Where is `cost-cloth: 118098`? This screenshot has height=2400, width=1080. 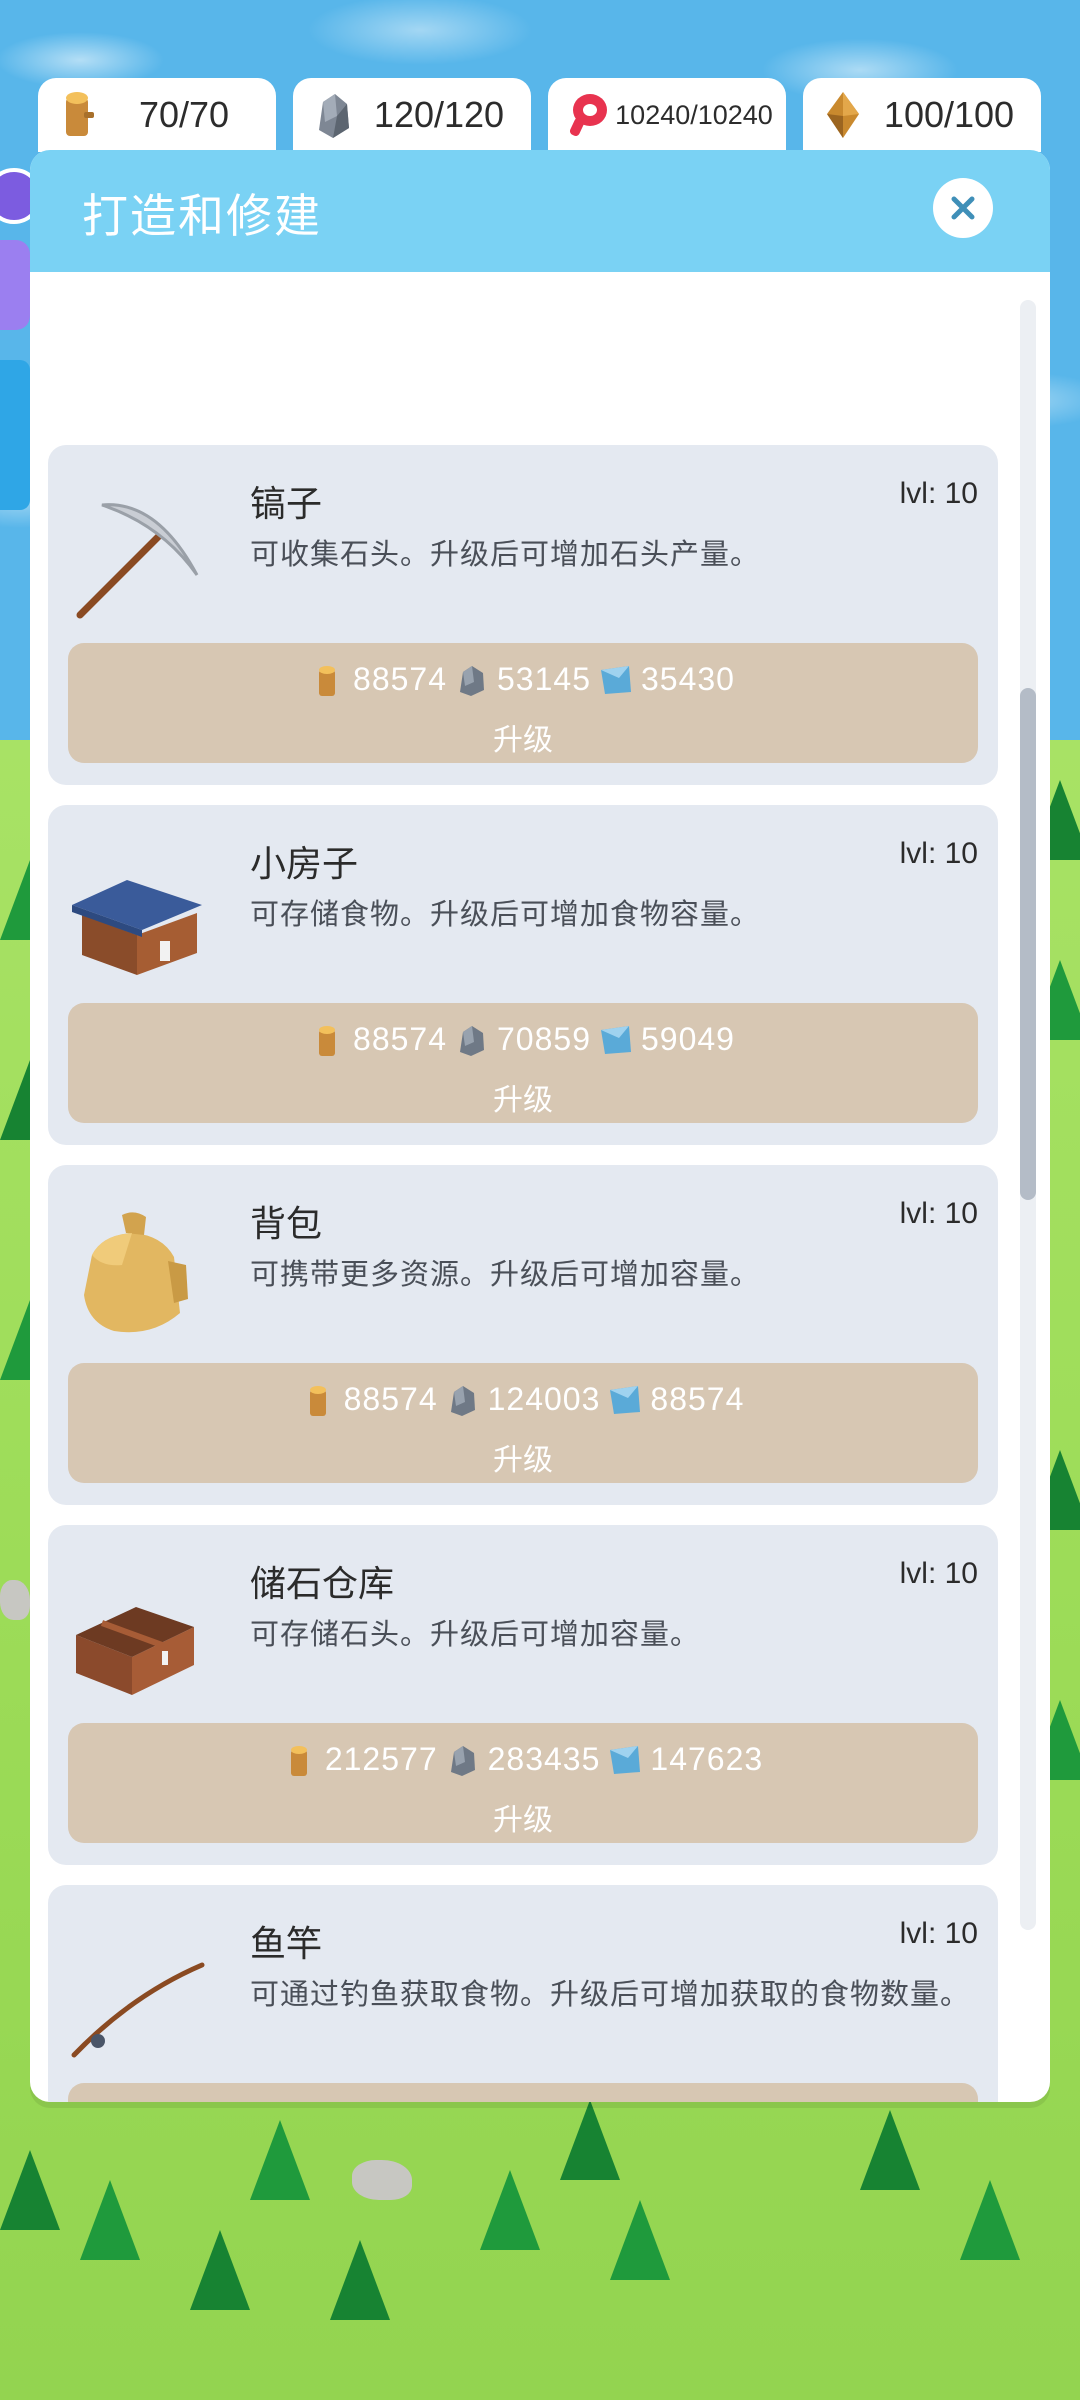 cost-cloth: 118098 is located at coordinates (676, 2101).